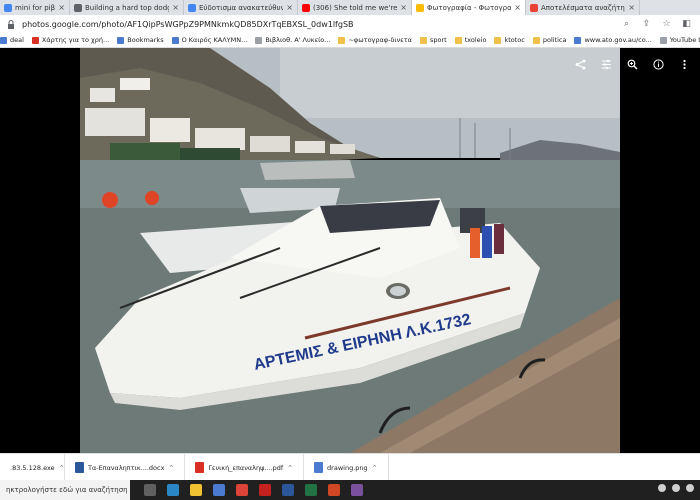 The height and width of the screenshot is (500, 700). I want to click on bookmark-label: txoleio, so click(475, 40).